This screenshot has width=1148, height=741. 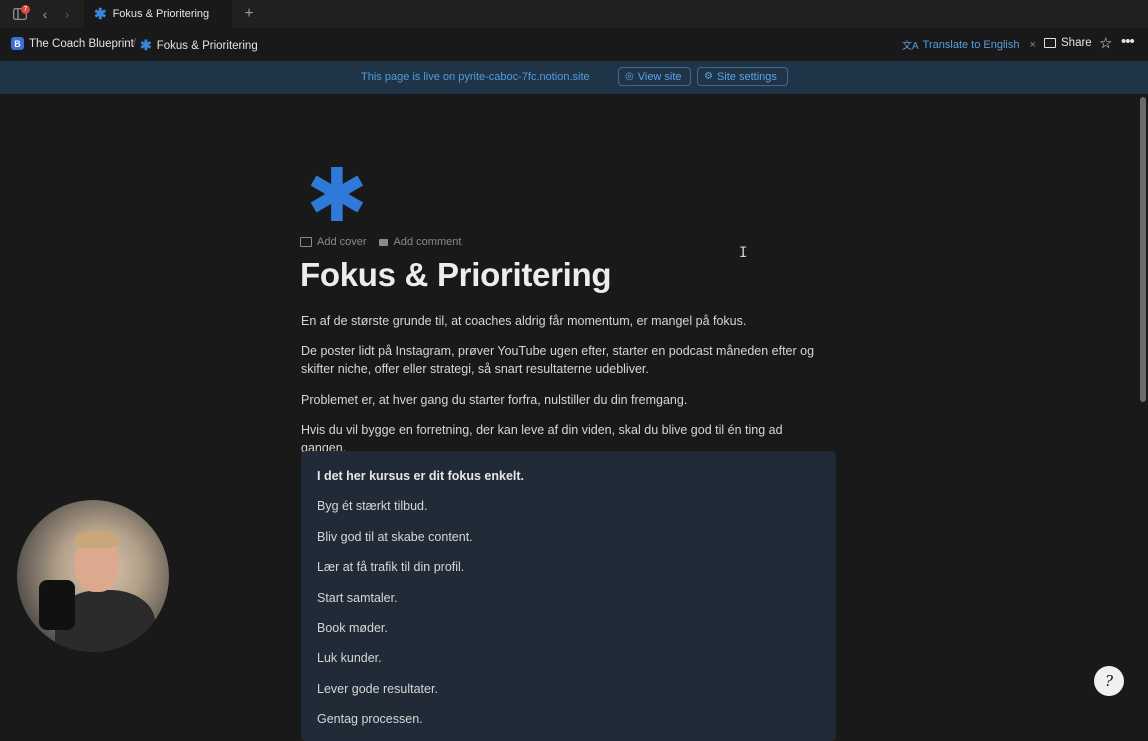 What do you see at coordinates (352, 628) in the screenshot?
I see `callout-line: Book møder.` at bounding box center [352, 628].